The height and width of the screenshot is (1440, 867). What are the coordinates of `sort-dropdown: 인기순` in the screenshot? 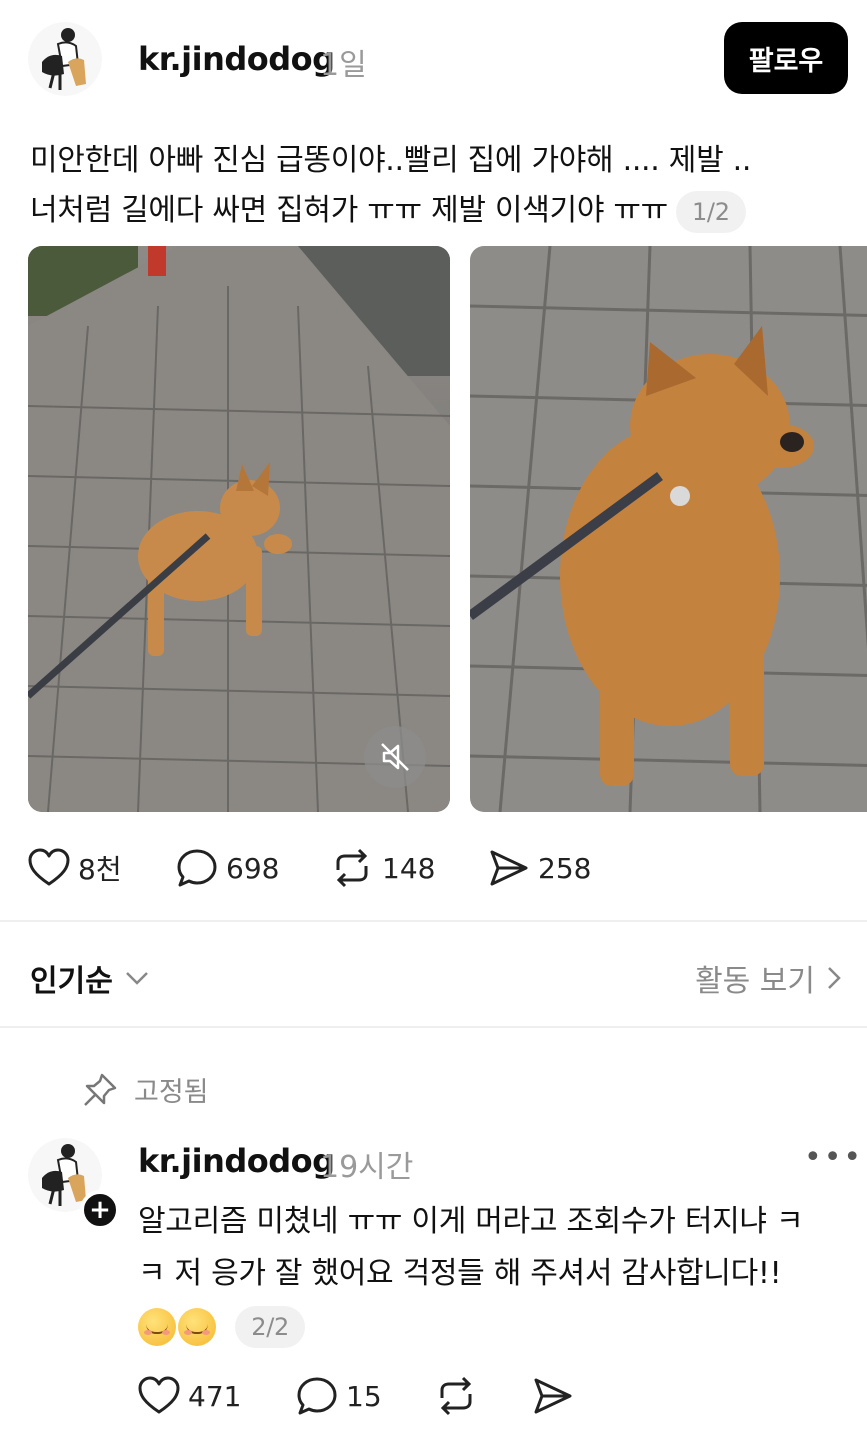 It's located at (90, 978).